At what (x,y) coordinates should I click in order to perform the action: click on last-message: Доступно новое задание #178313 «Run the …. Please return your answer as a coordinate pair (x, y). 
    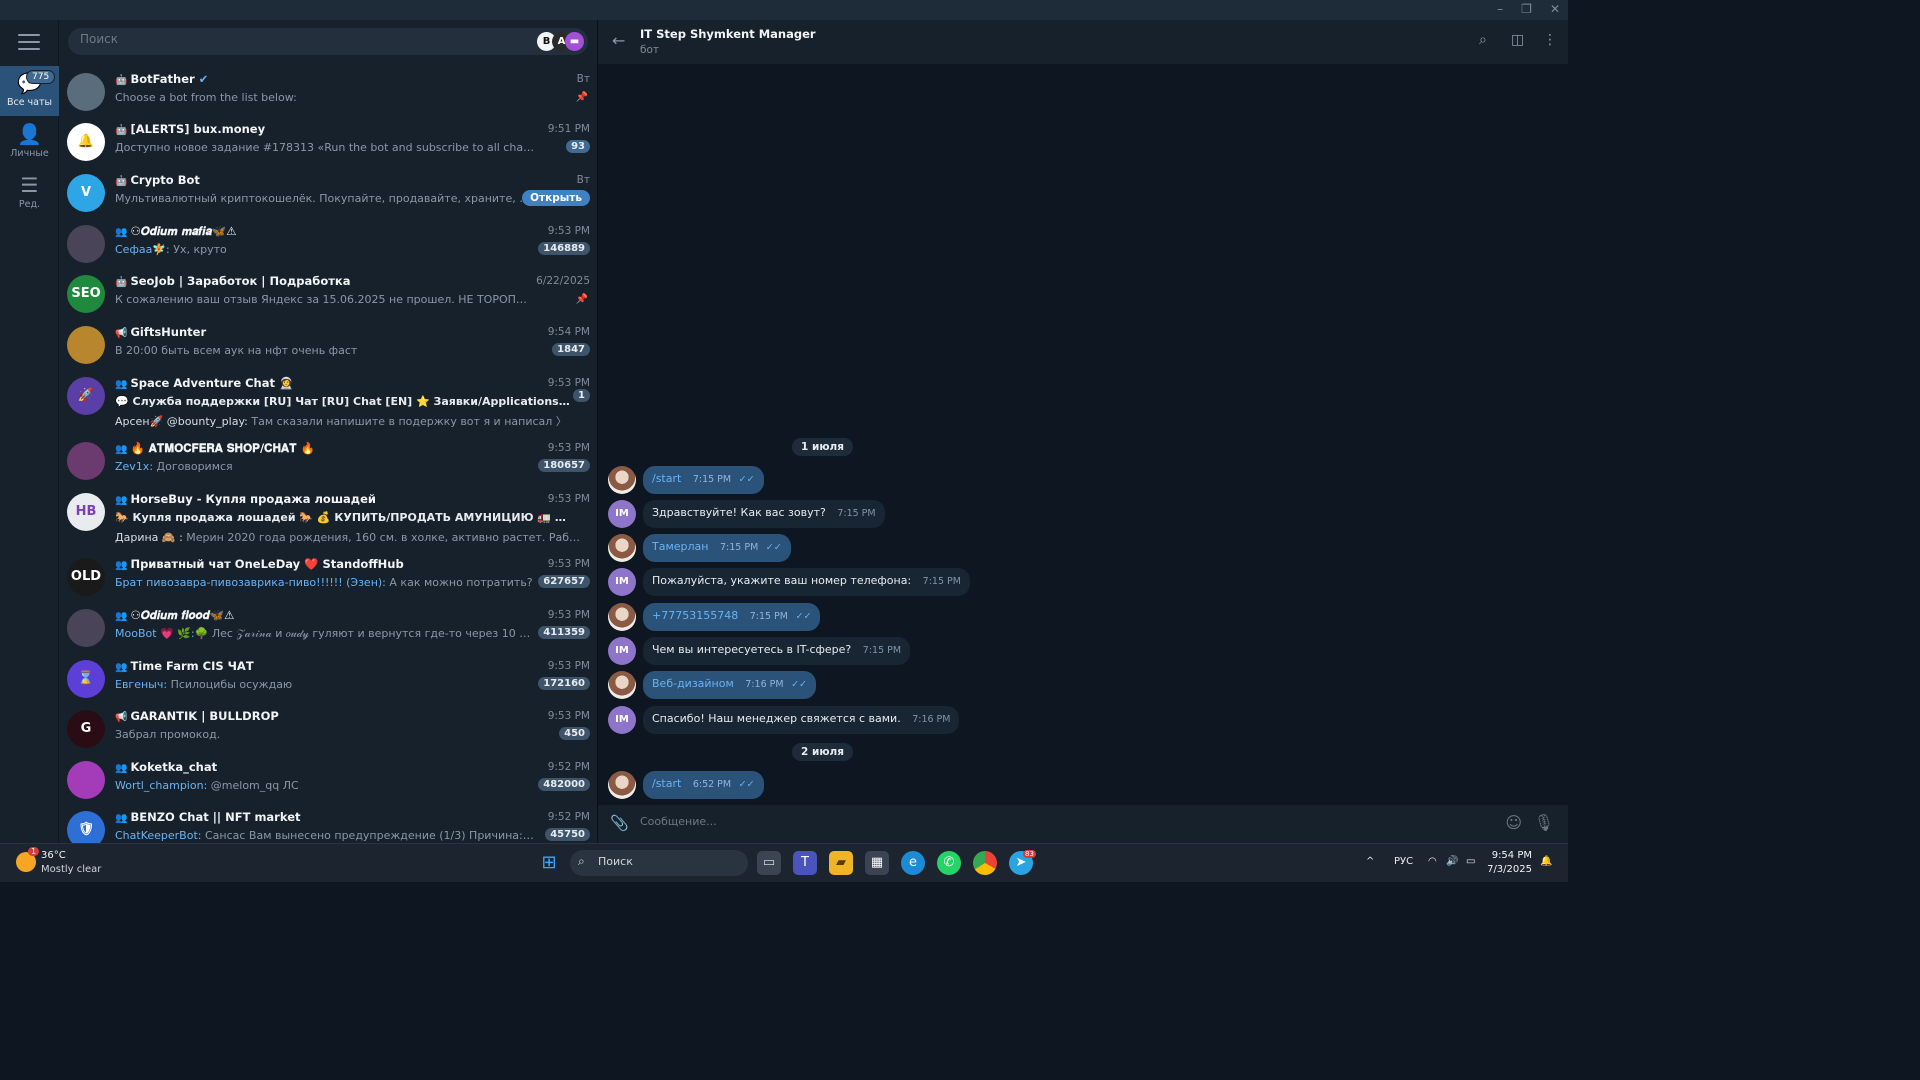
    Looking at the image, I should click on (325, 147).